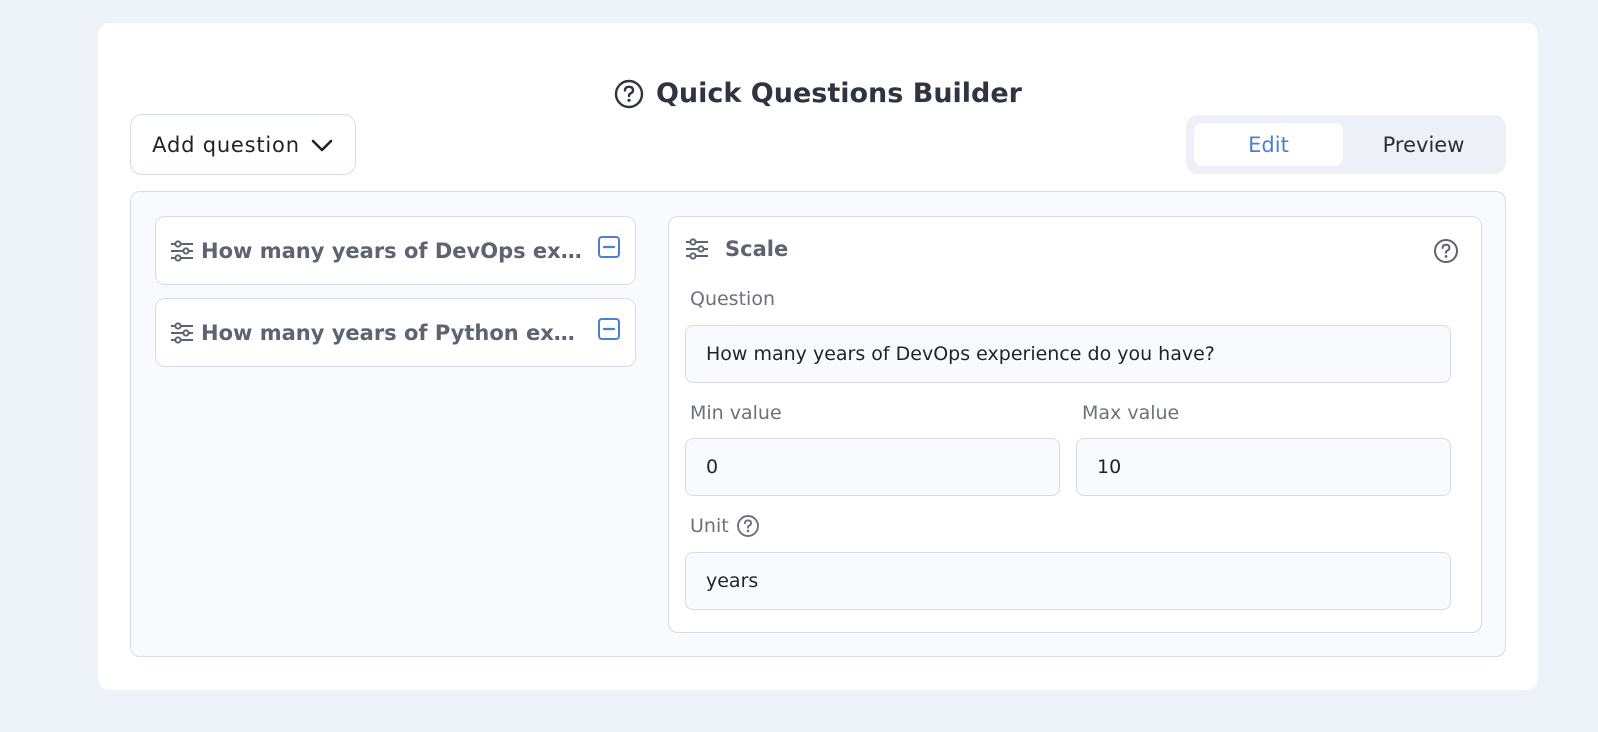  Describe the element at coordinates (1423, 144) in the screenshot. I see `preview-tab: Preview` at that location.